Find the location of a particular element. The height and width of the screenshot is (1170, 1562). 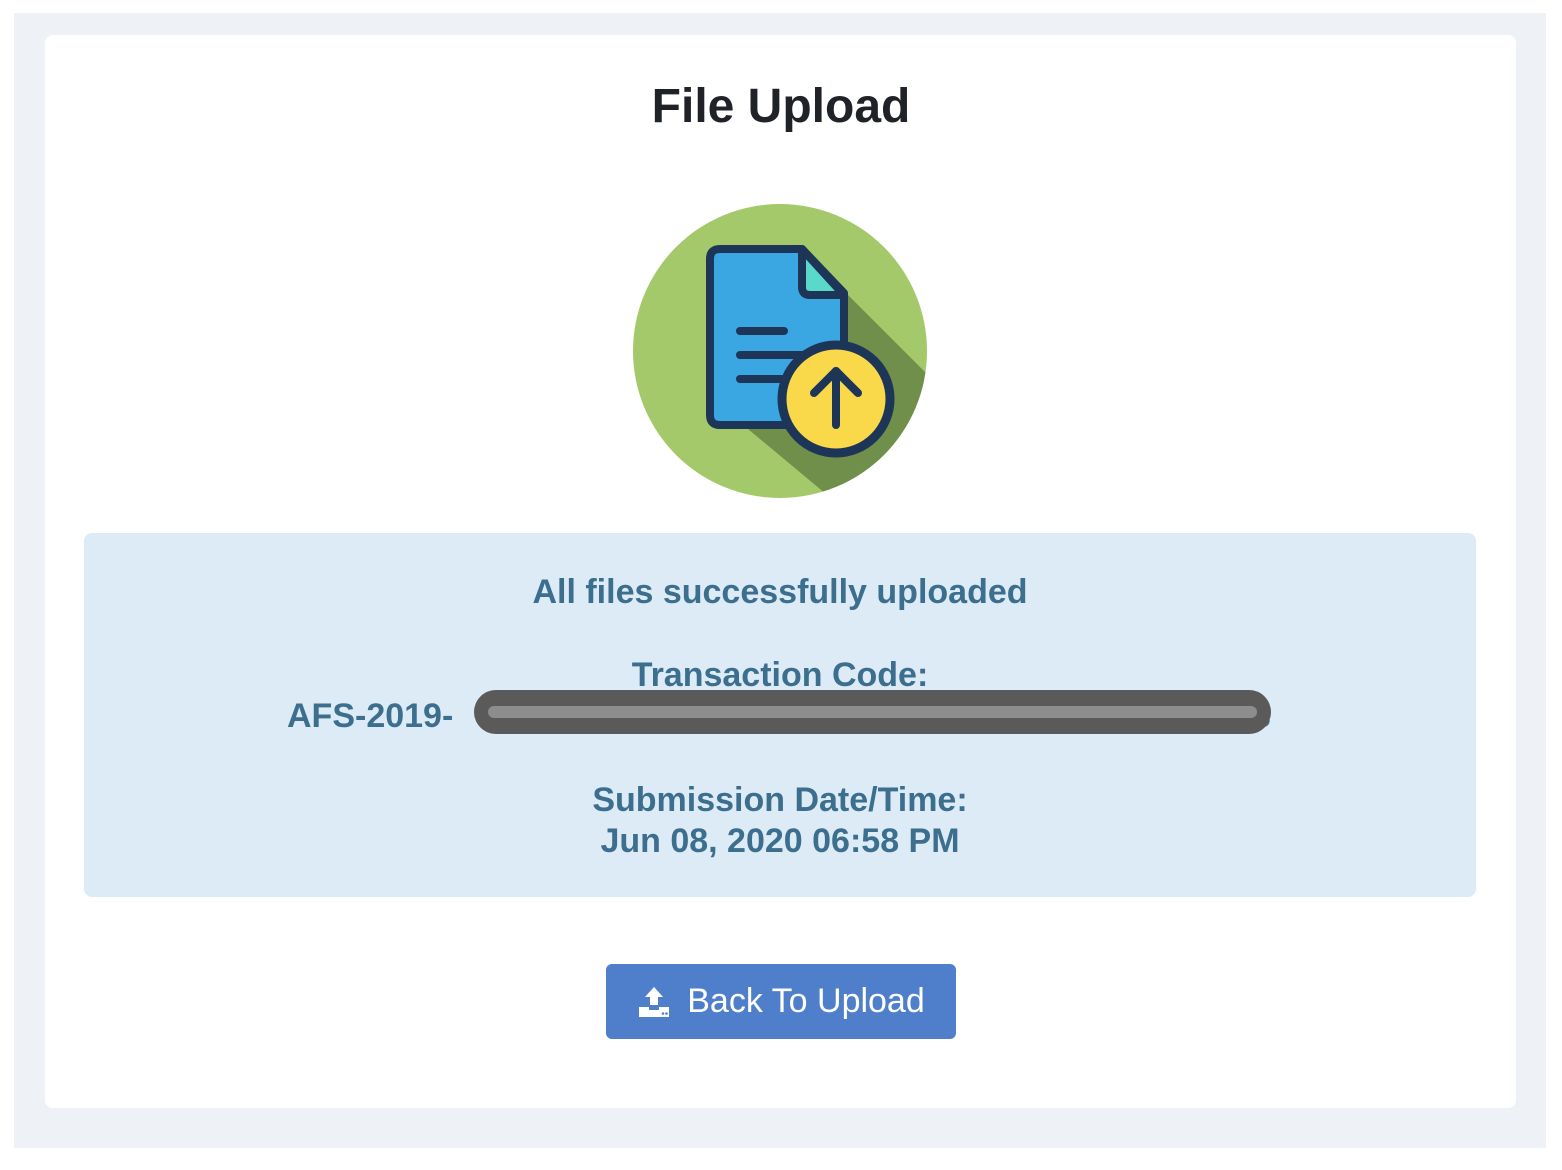

upload-tray-icon is located at coordinates (654, 1001).